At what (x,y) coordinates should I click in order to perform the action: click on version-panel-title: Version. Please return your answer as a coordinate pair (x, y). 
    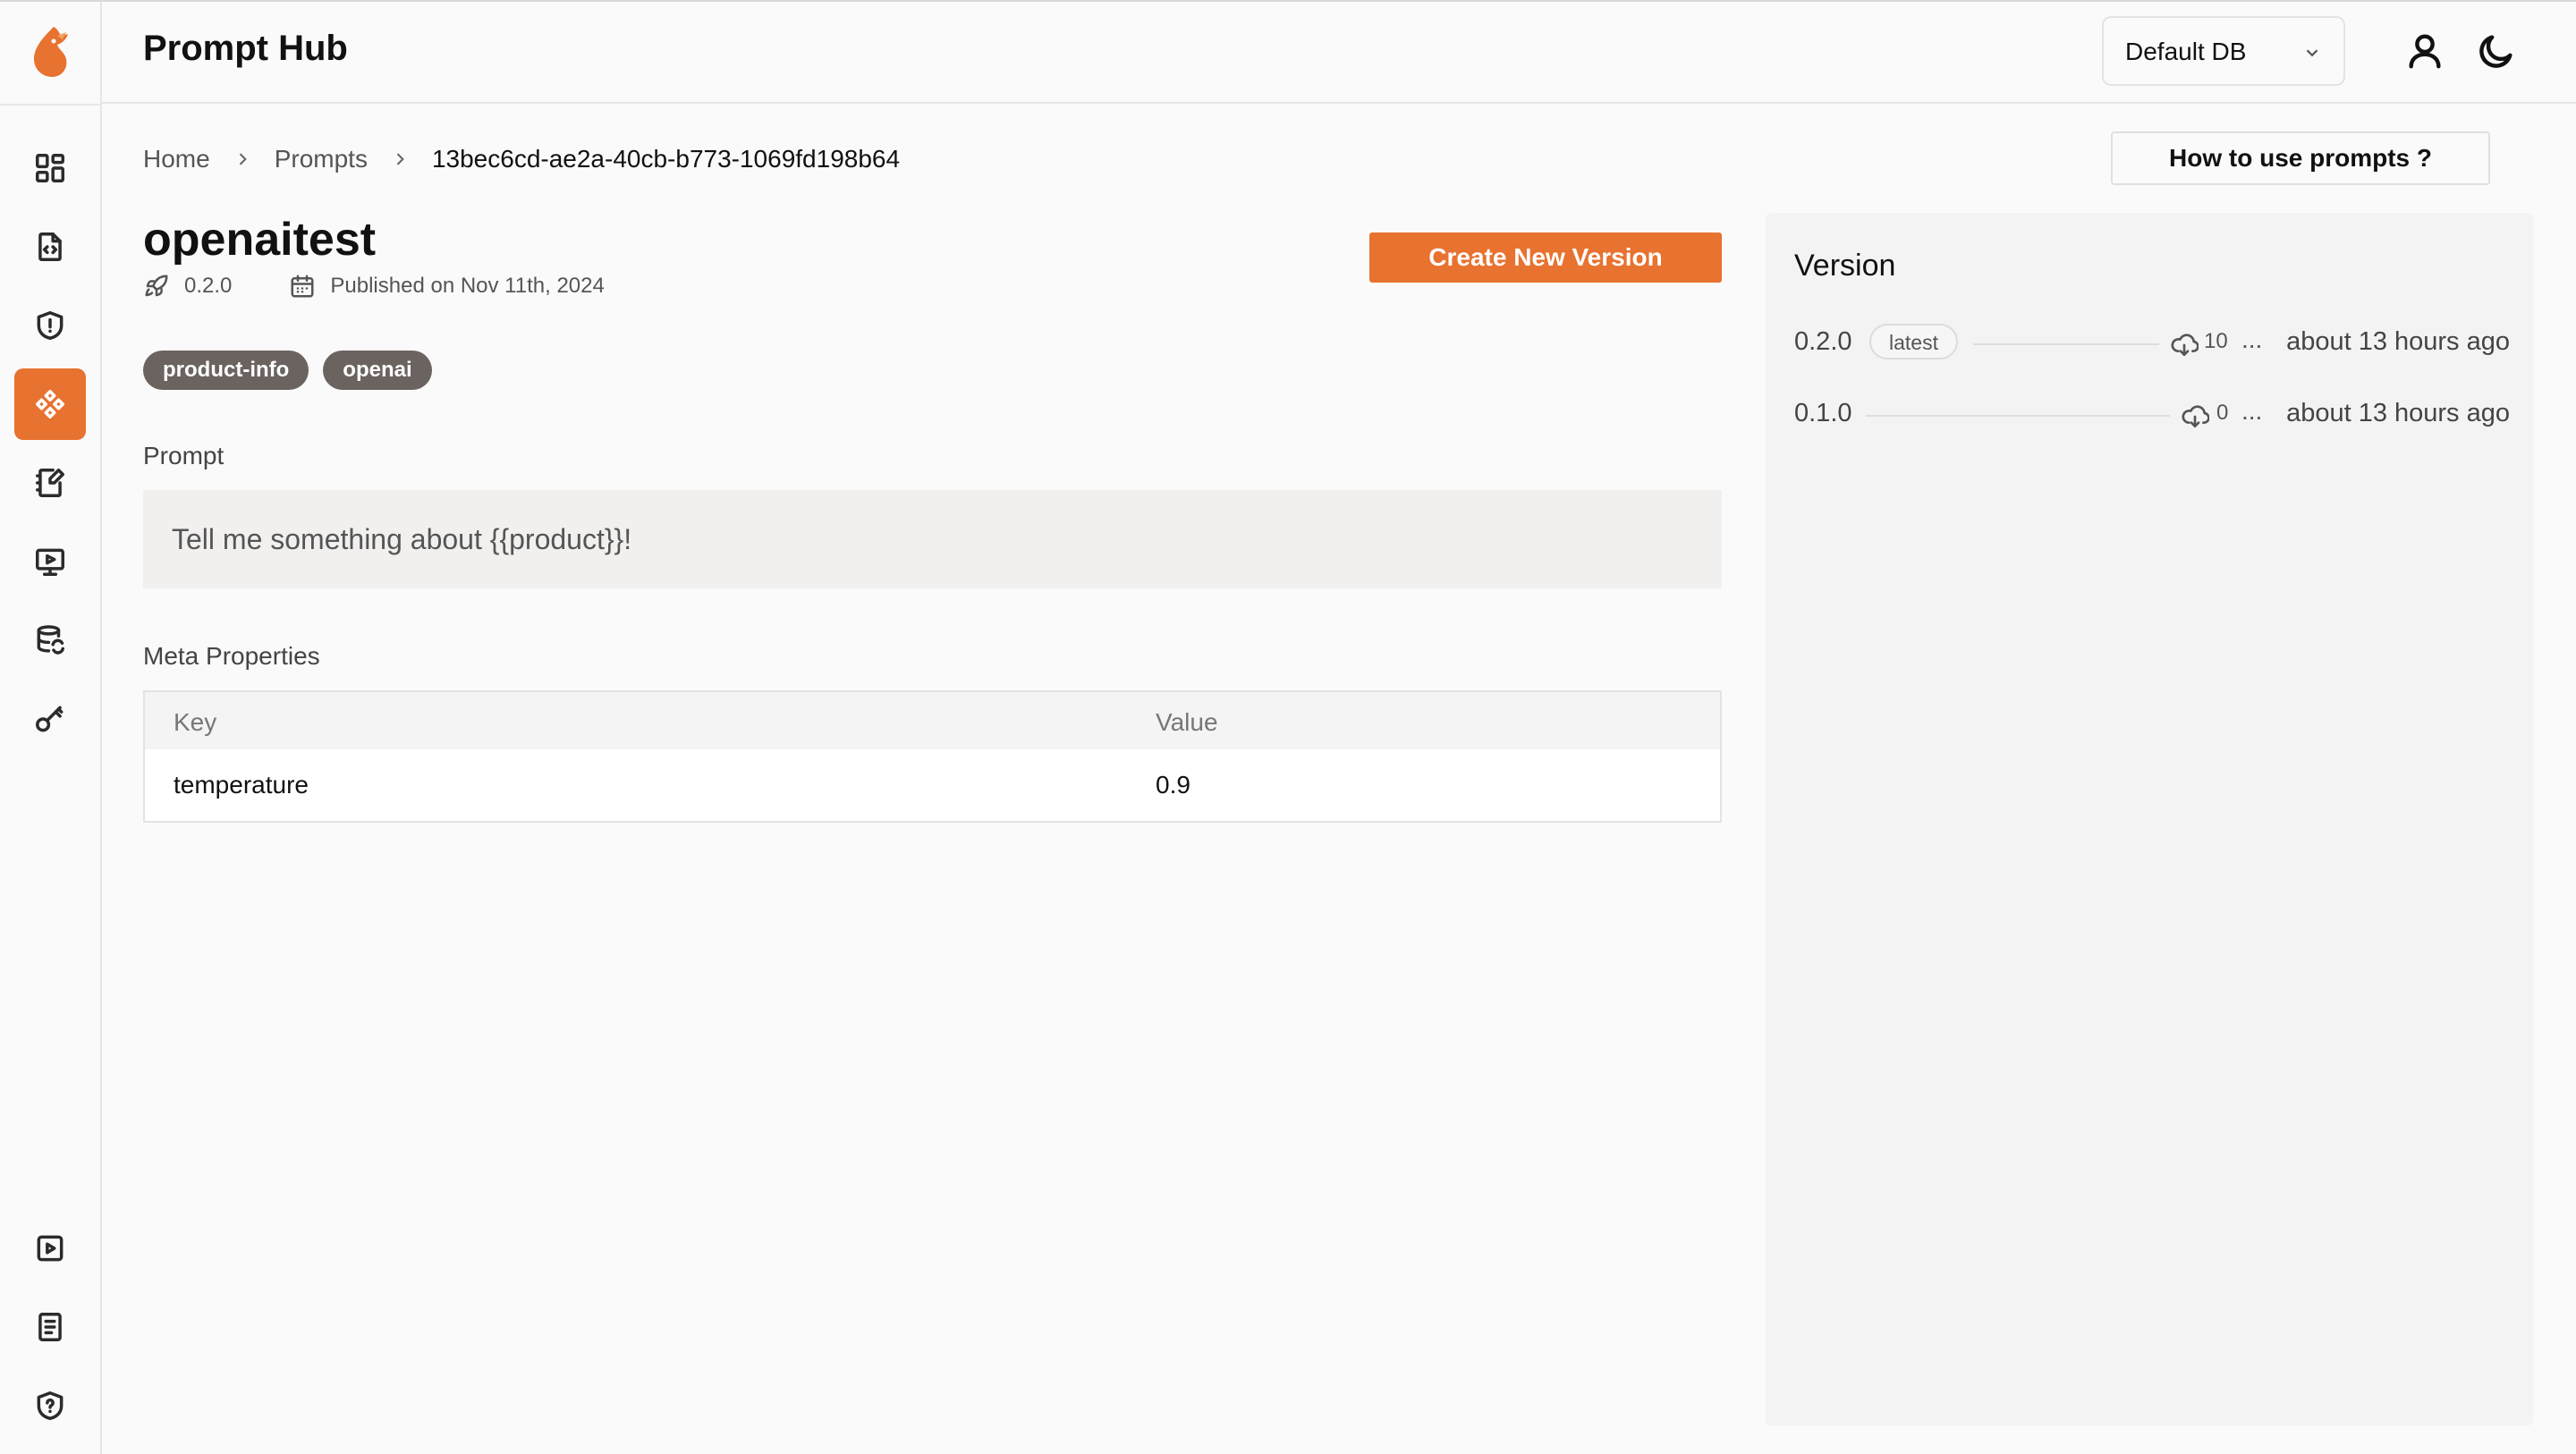
    Looking at the image, I should click on (1845, 266).